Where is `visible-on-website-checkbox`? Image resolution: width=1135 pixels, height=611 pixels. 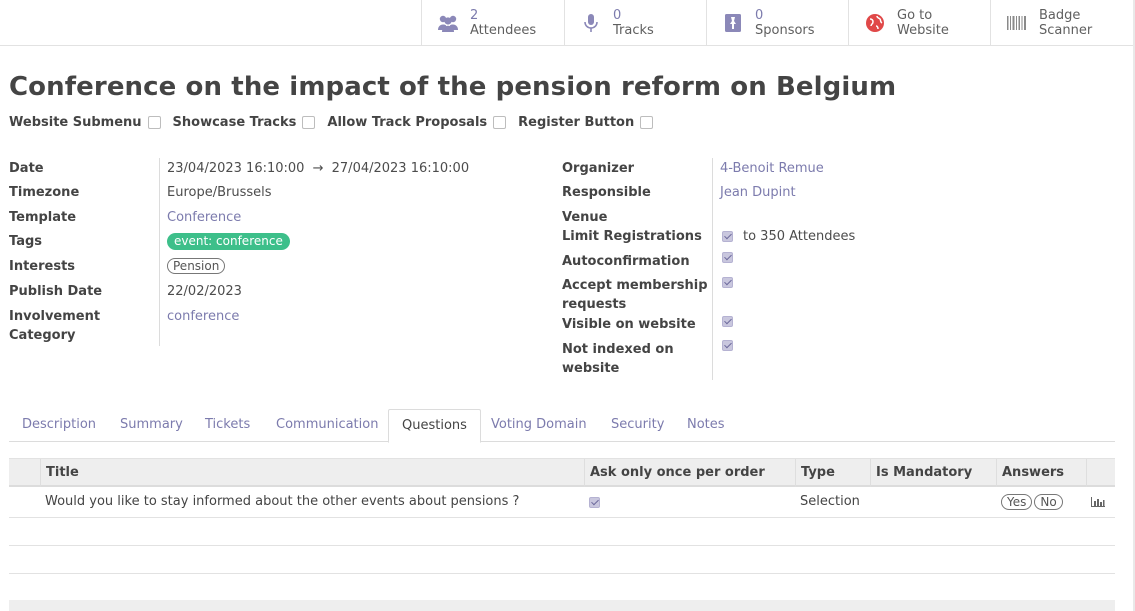
visible-on-website-checkbox is located at coordinates (727, 321).